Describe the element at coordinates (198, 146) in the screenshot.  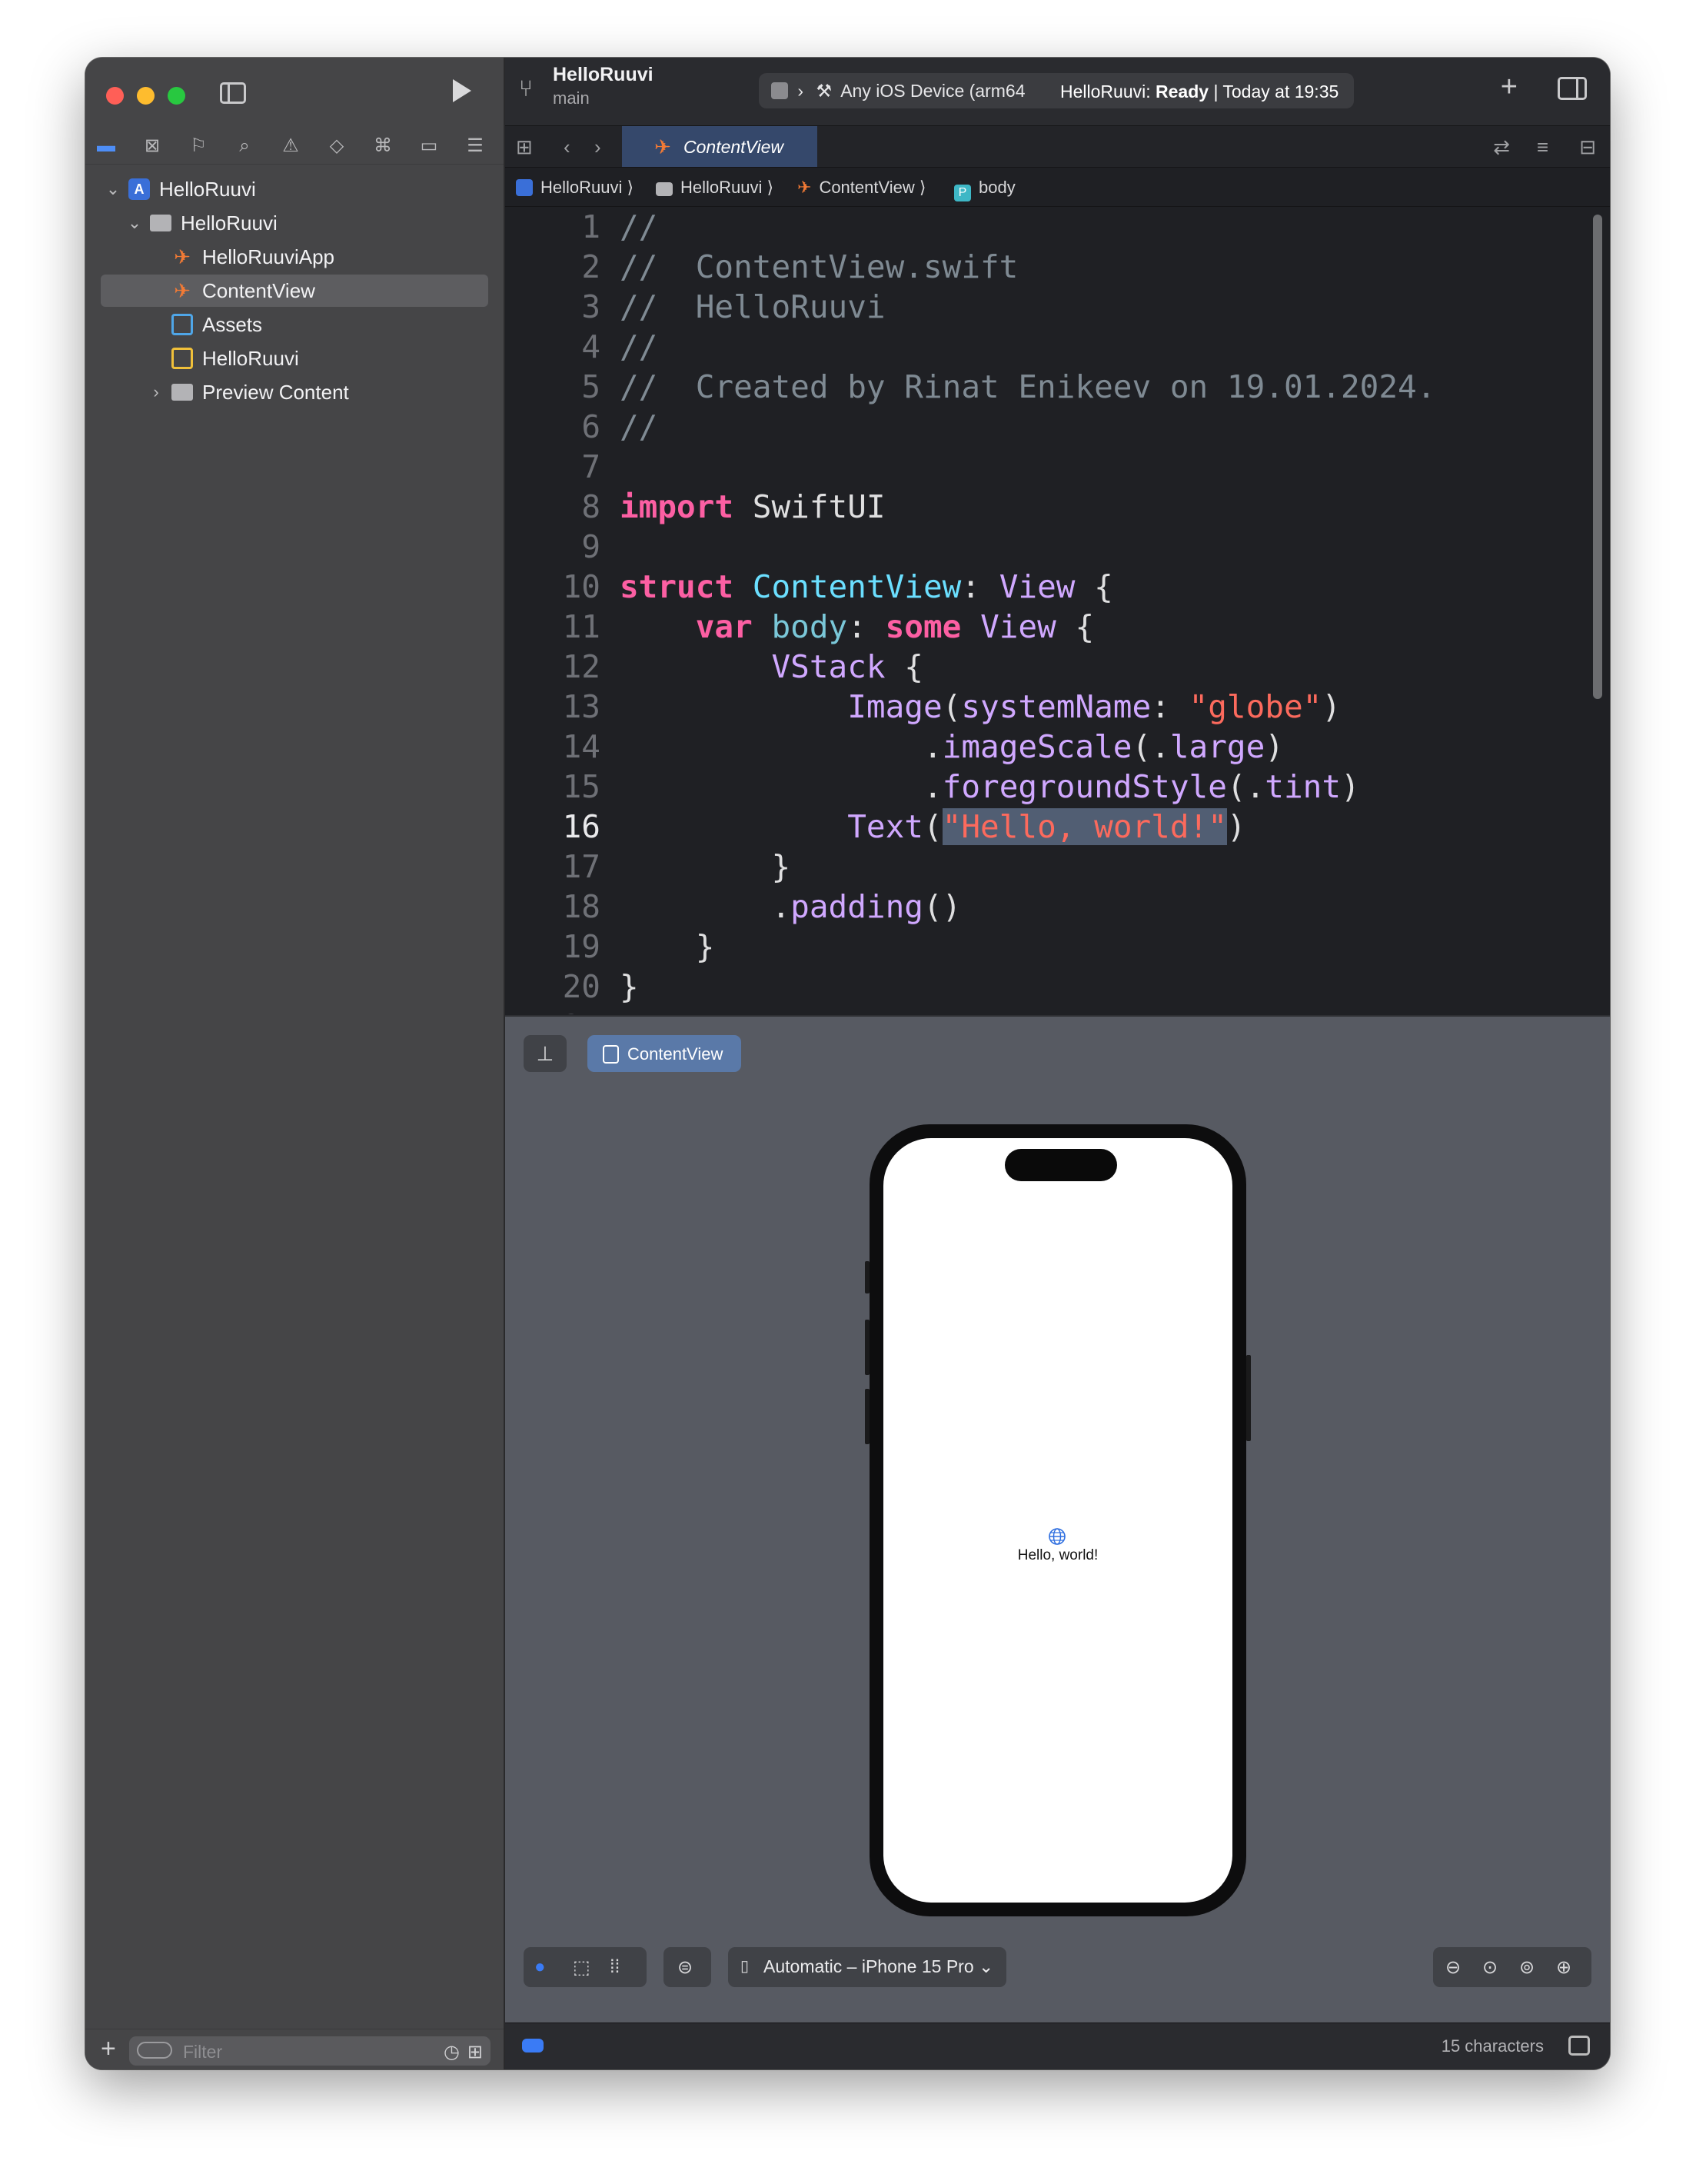
I see `bookmark-navigator-icon: ⚐` at that location.